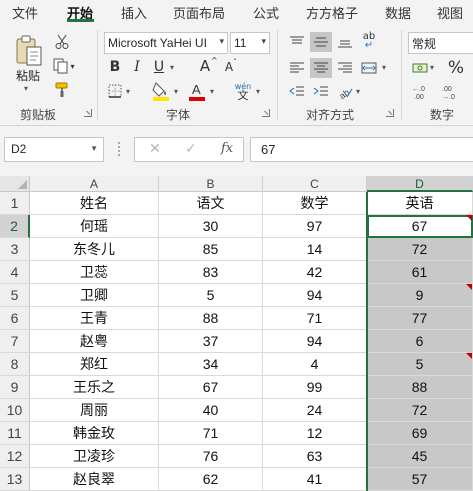  I want to click on borders-dropdown-icon: ▾, so click(128, 91).